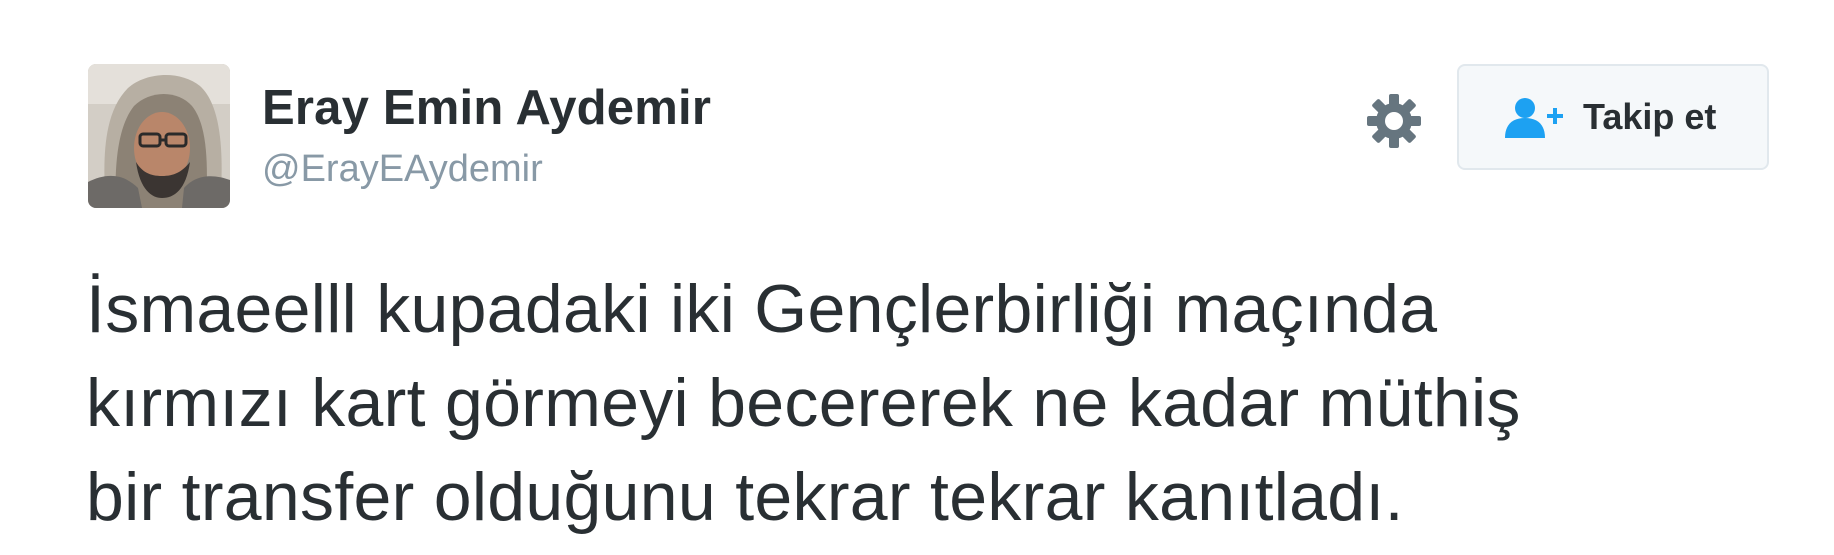 The height and width of the screenshot is (555, 1834). I want to click on add-user-icon, so click(1534, 118).